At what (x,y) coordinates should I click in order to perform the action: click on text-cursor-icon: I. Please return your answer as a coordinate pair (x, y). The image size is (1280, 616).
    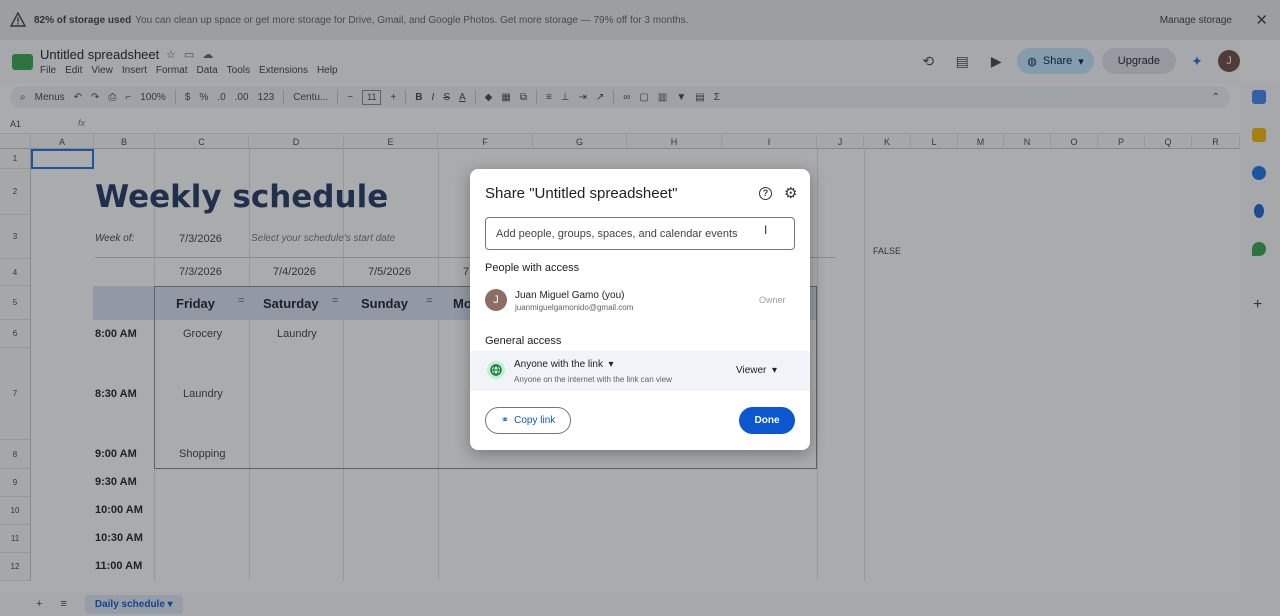
    Looking at the image, I should click on (766, 230).